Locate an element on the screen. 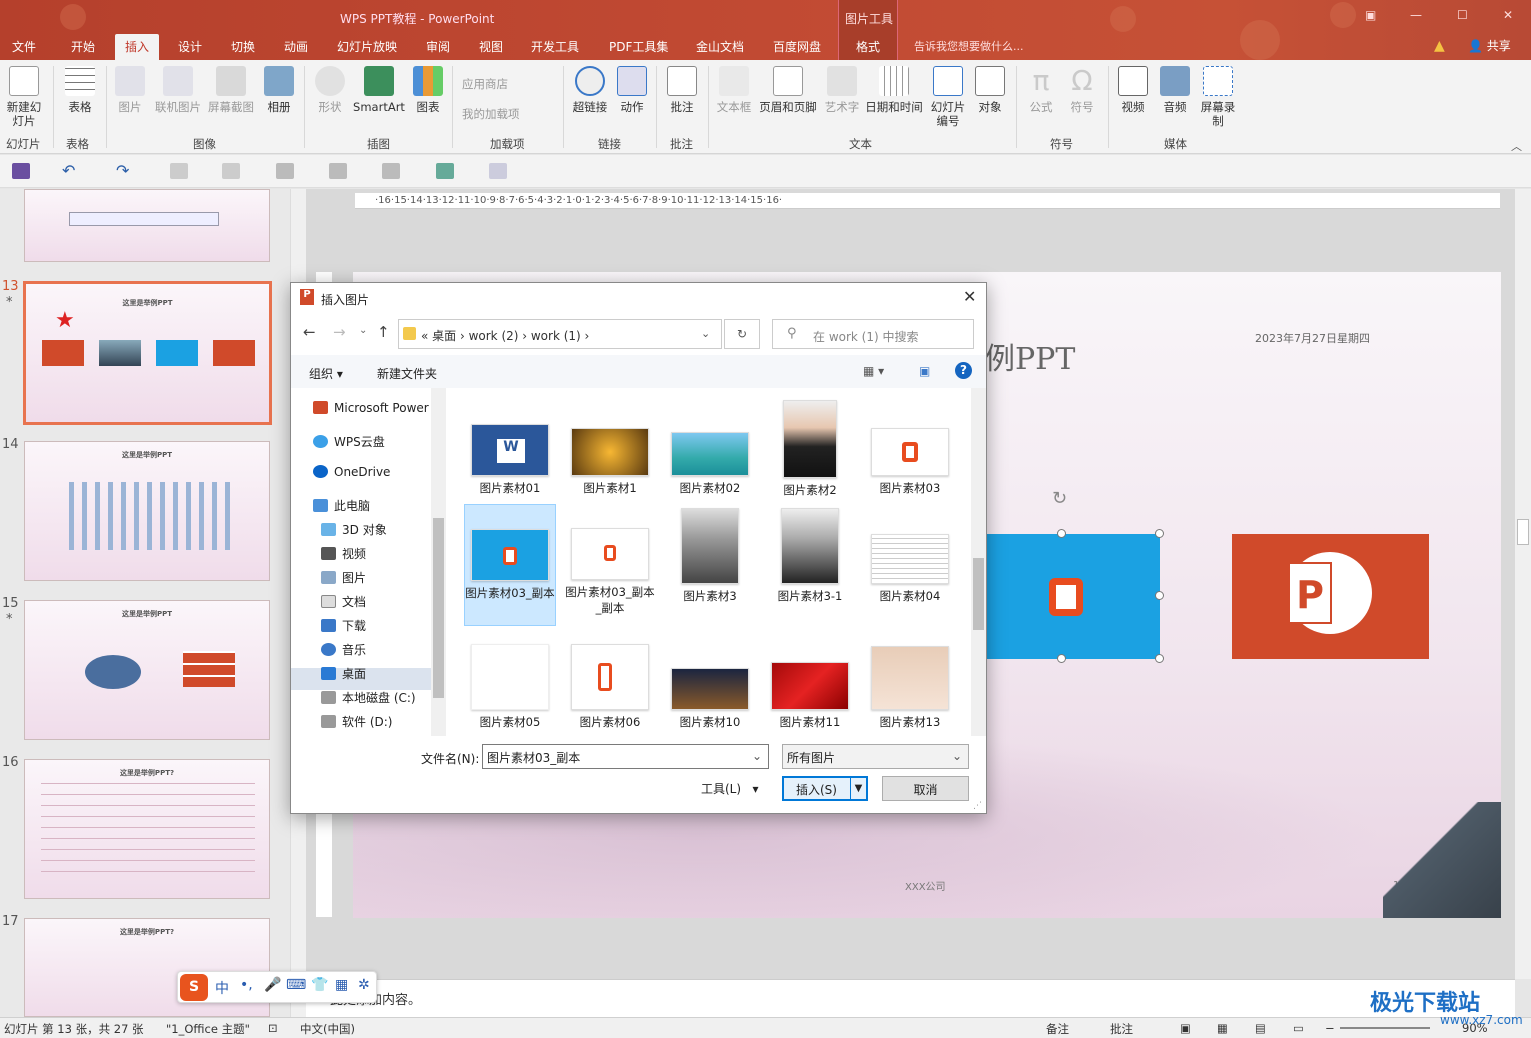  slide-date: 2023年7月27日星期四 is located at coordinates (1312, 338).